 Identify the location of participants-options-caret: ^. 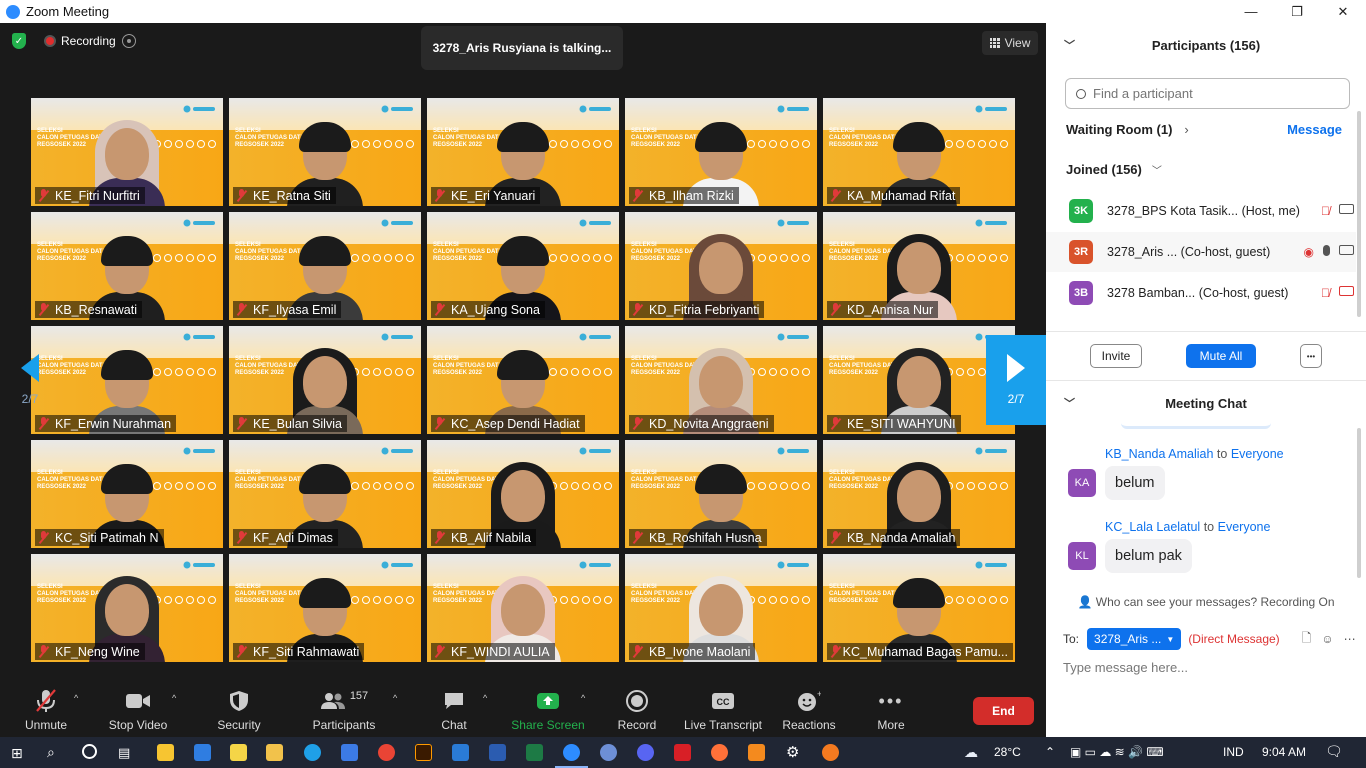
(395, 698).